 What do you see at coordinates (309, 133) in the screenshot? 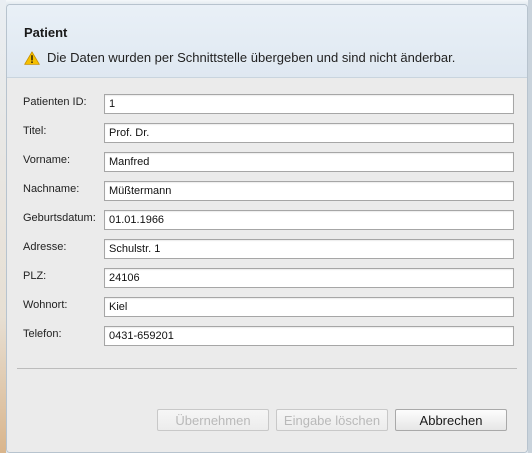
I see `title-field` at bounding box center [309, 133].